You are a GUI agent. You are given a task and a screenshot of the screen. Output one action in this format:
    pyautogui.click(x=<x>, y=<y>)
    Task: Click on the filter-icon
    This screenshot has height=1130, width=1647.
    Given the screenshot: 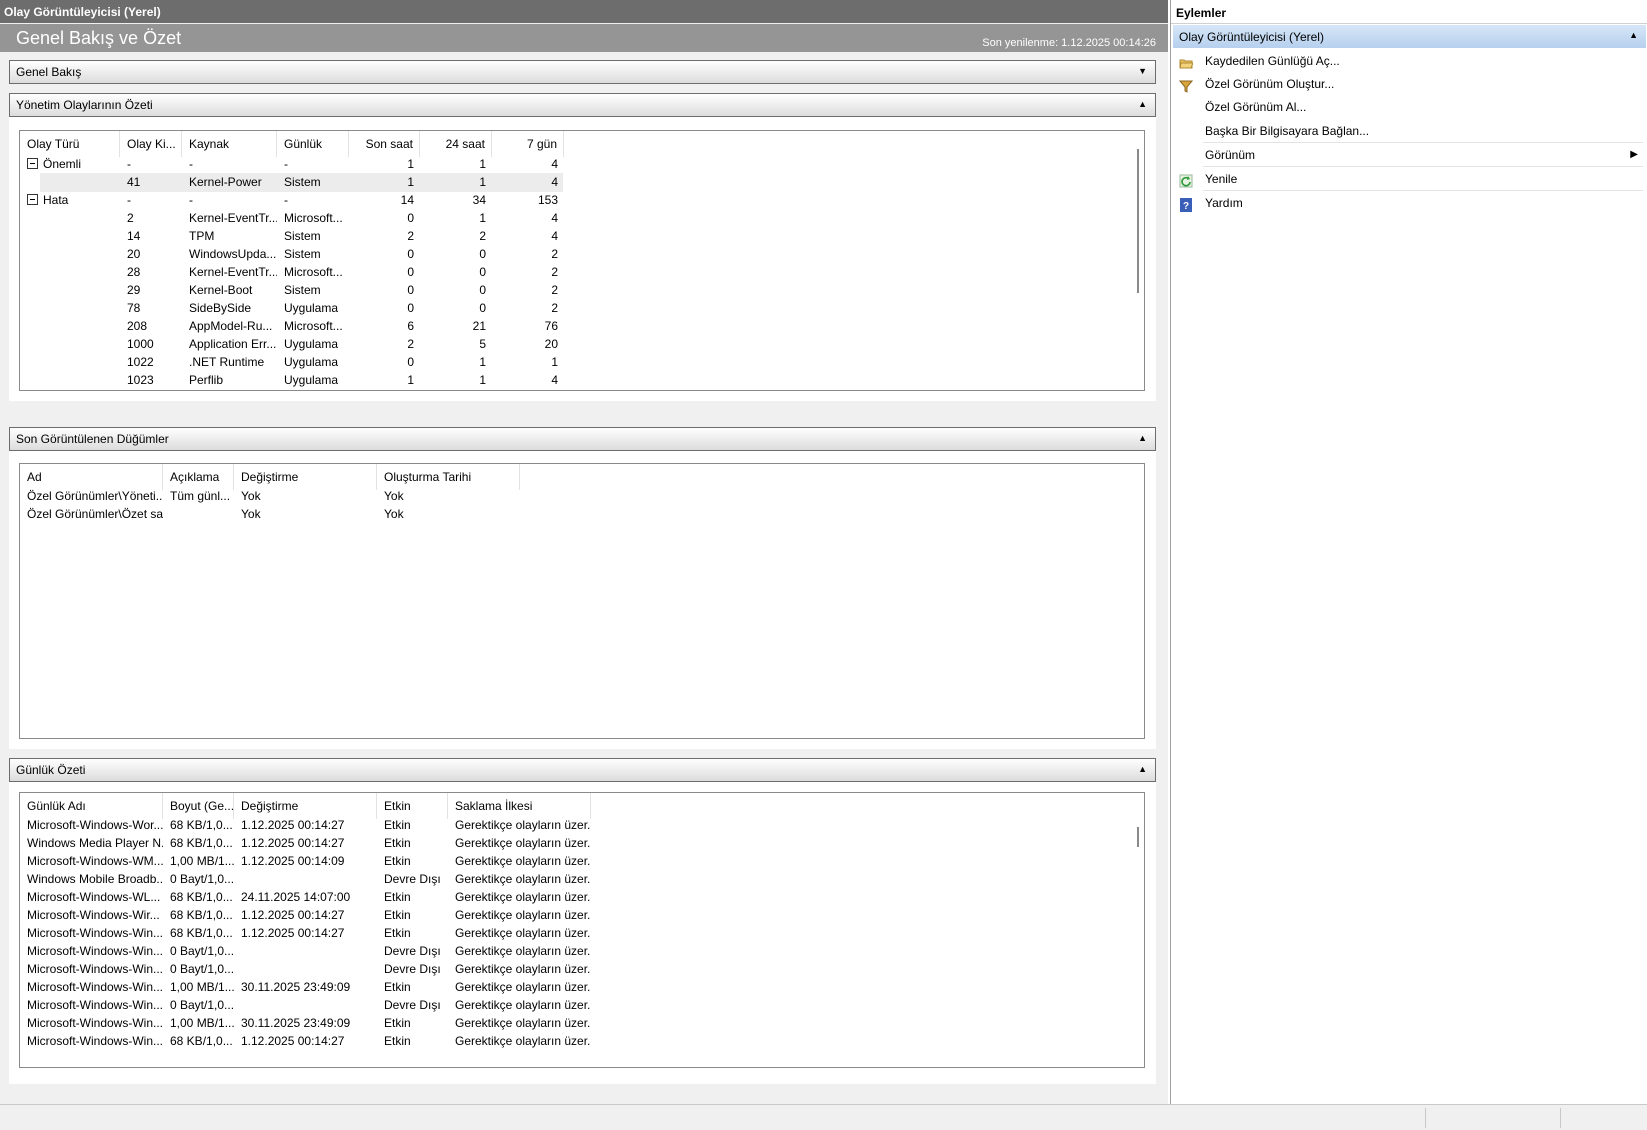 What is the action you would take?
    pyautogui.click(x=1186, y=85)
    